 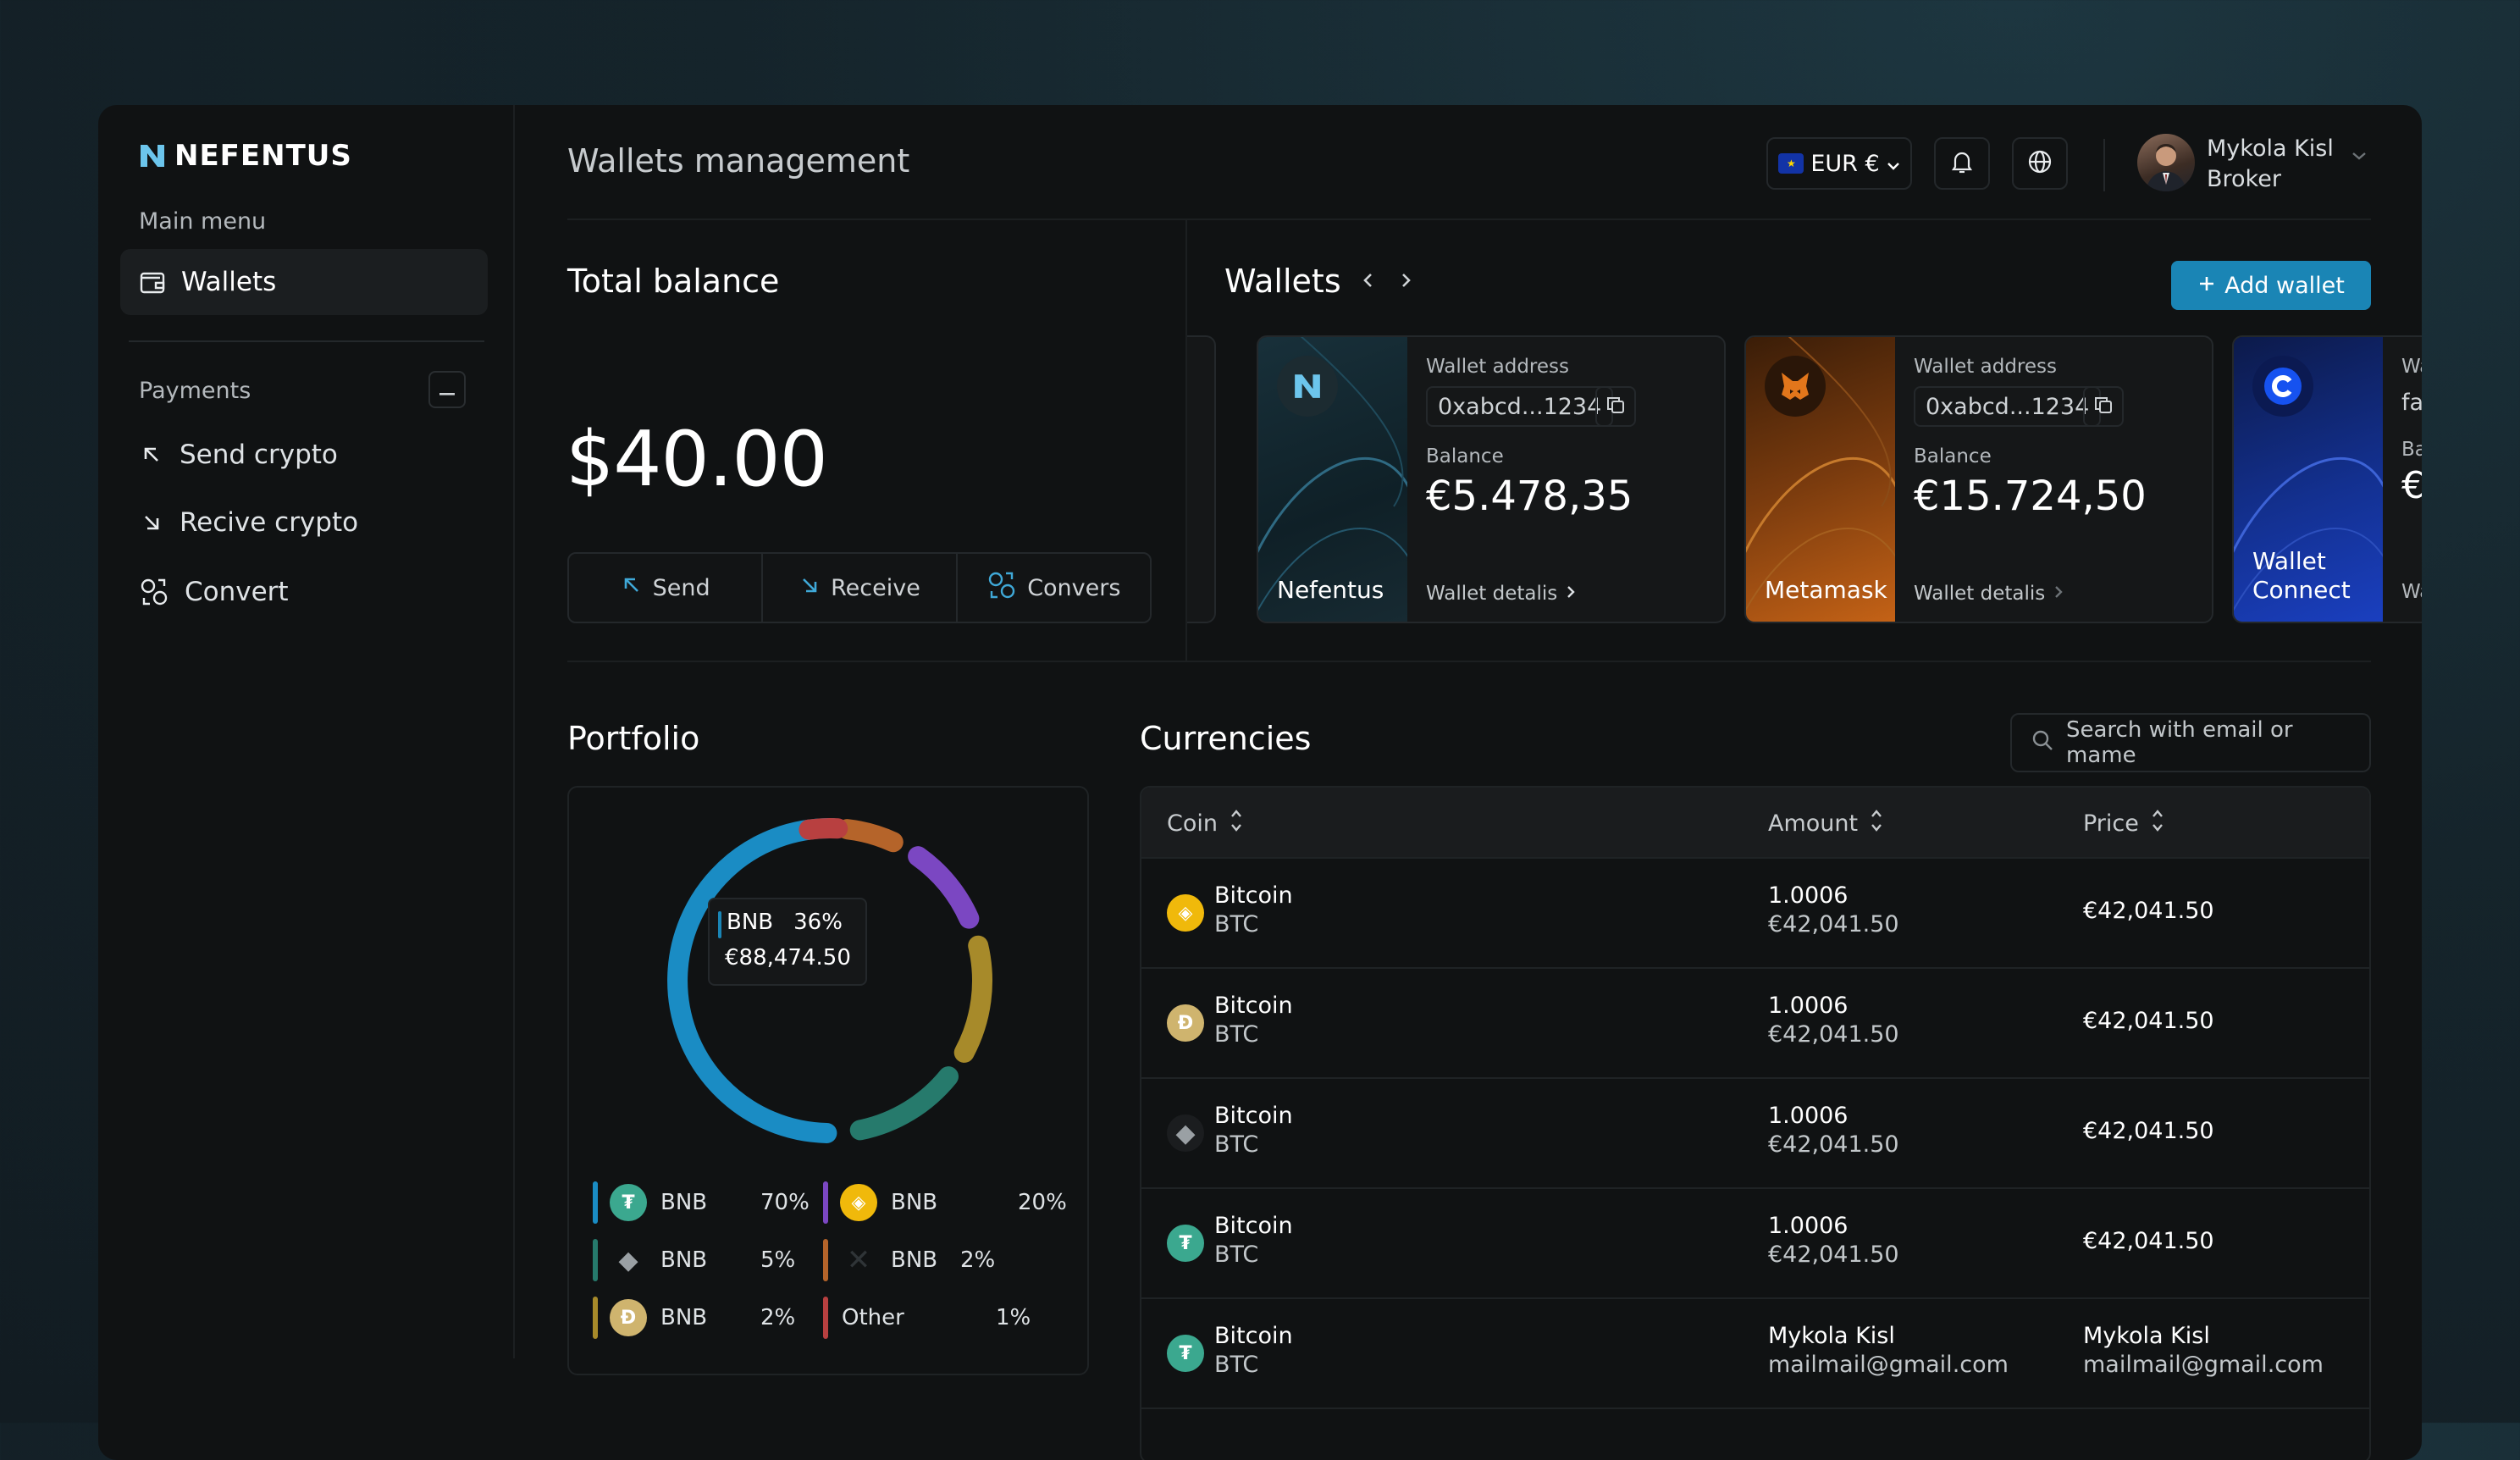 I want to click on search-input: Search with email or mame, so click(x=2190, y=742).